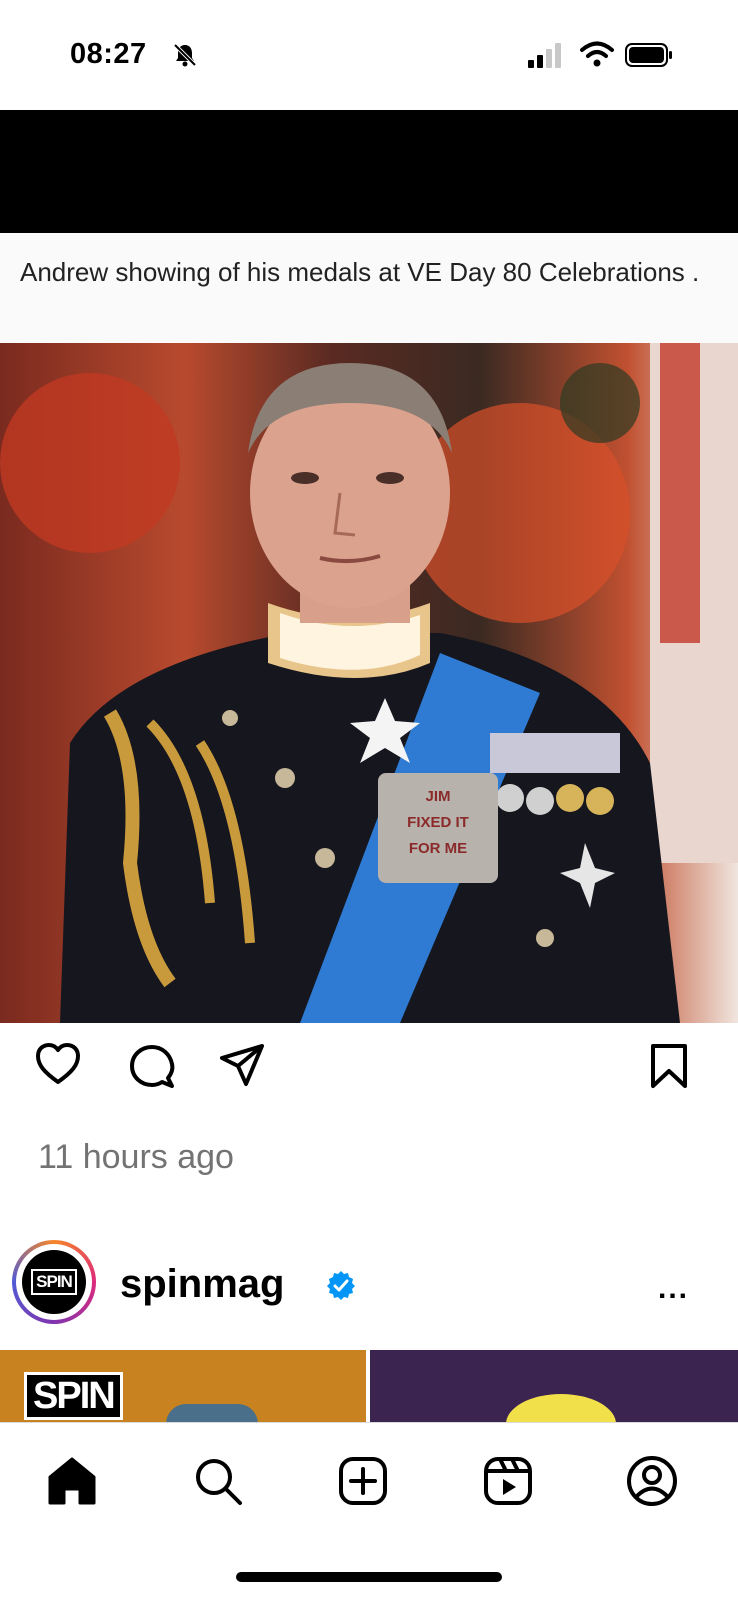 The height and width of the screenshot is (1601, 738). What do you see at coordinates (136, 1157) in the screenshot?
I see `post-timestamp: 11 hours ago` at bounding box center [136, 1157].